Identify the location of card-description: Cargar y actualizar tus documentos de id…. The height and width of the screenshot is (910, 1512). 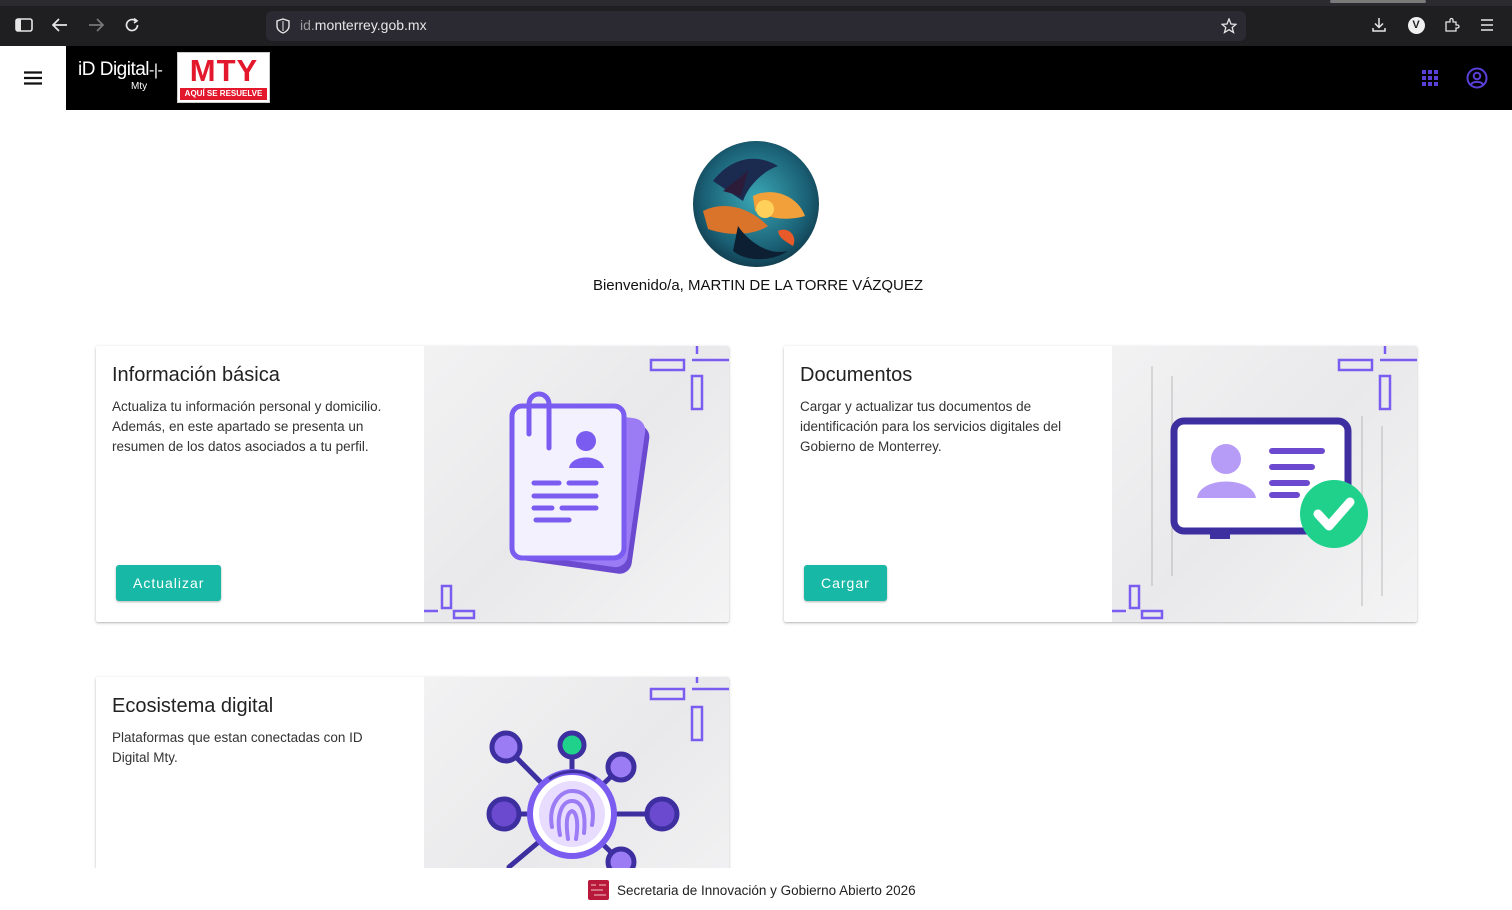
(931, 426).